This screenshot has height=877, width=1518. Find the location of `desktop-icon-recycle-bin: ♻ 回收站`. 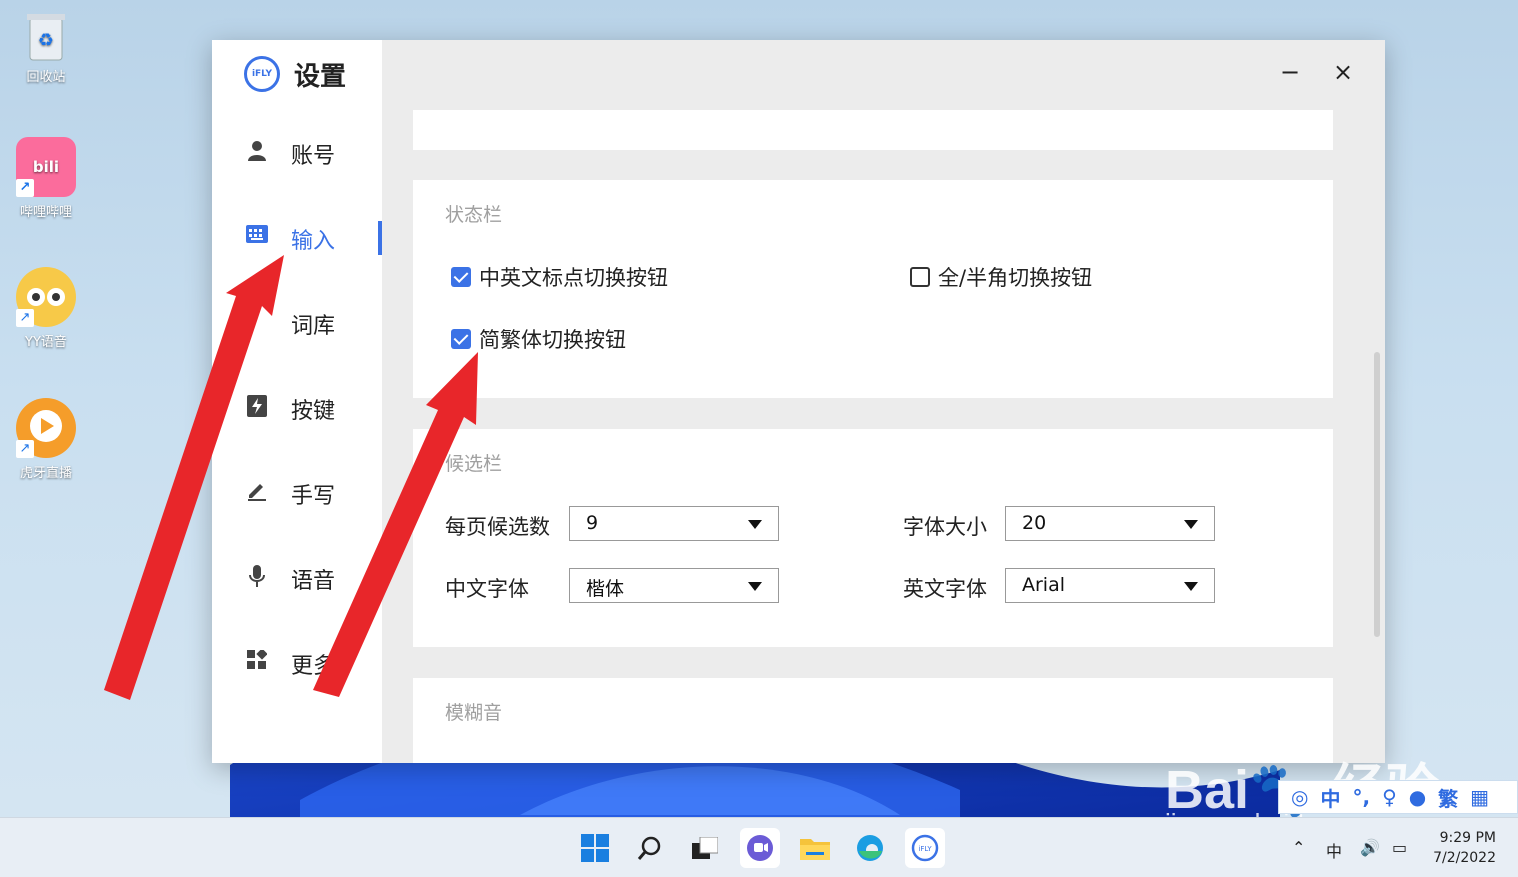

desktop-icon-recycle-bin: ♻ 回收站 is located at coordinates (46, 47).